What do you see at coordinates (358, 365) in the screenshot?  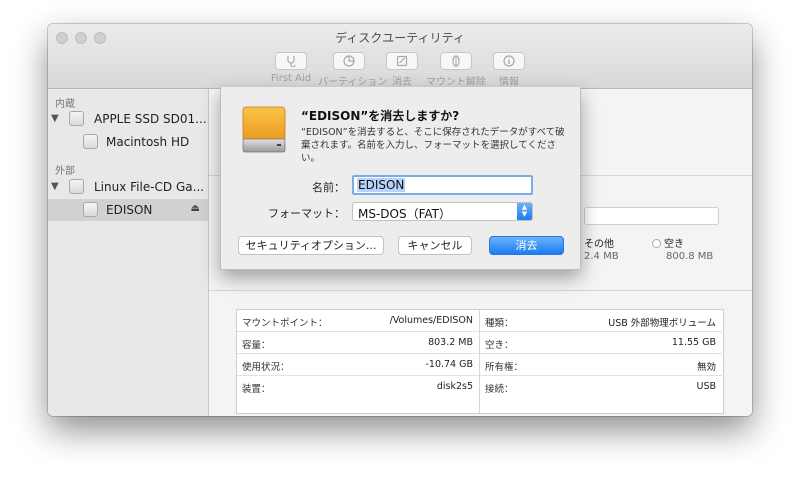 I see `info-row: 使用状況： -10.74 GB` at bounding box center [358, 365].